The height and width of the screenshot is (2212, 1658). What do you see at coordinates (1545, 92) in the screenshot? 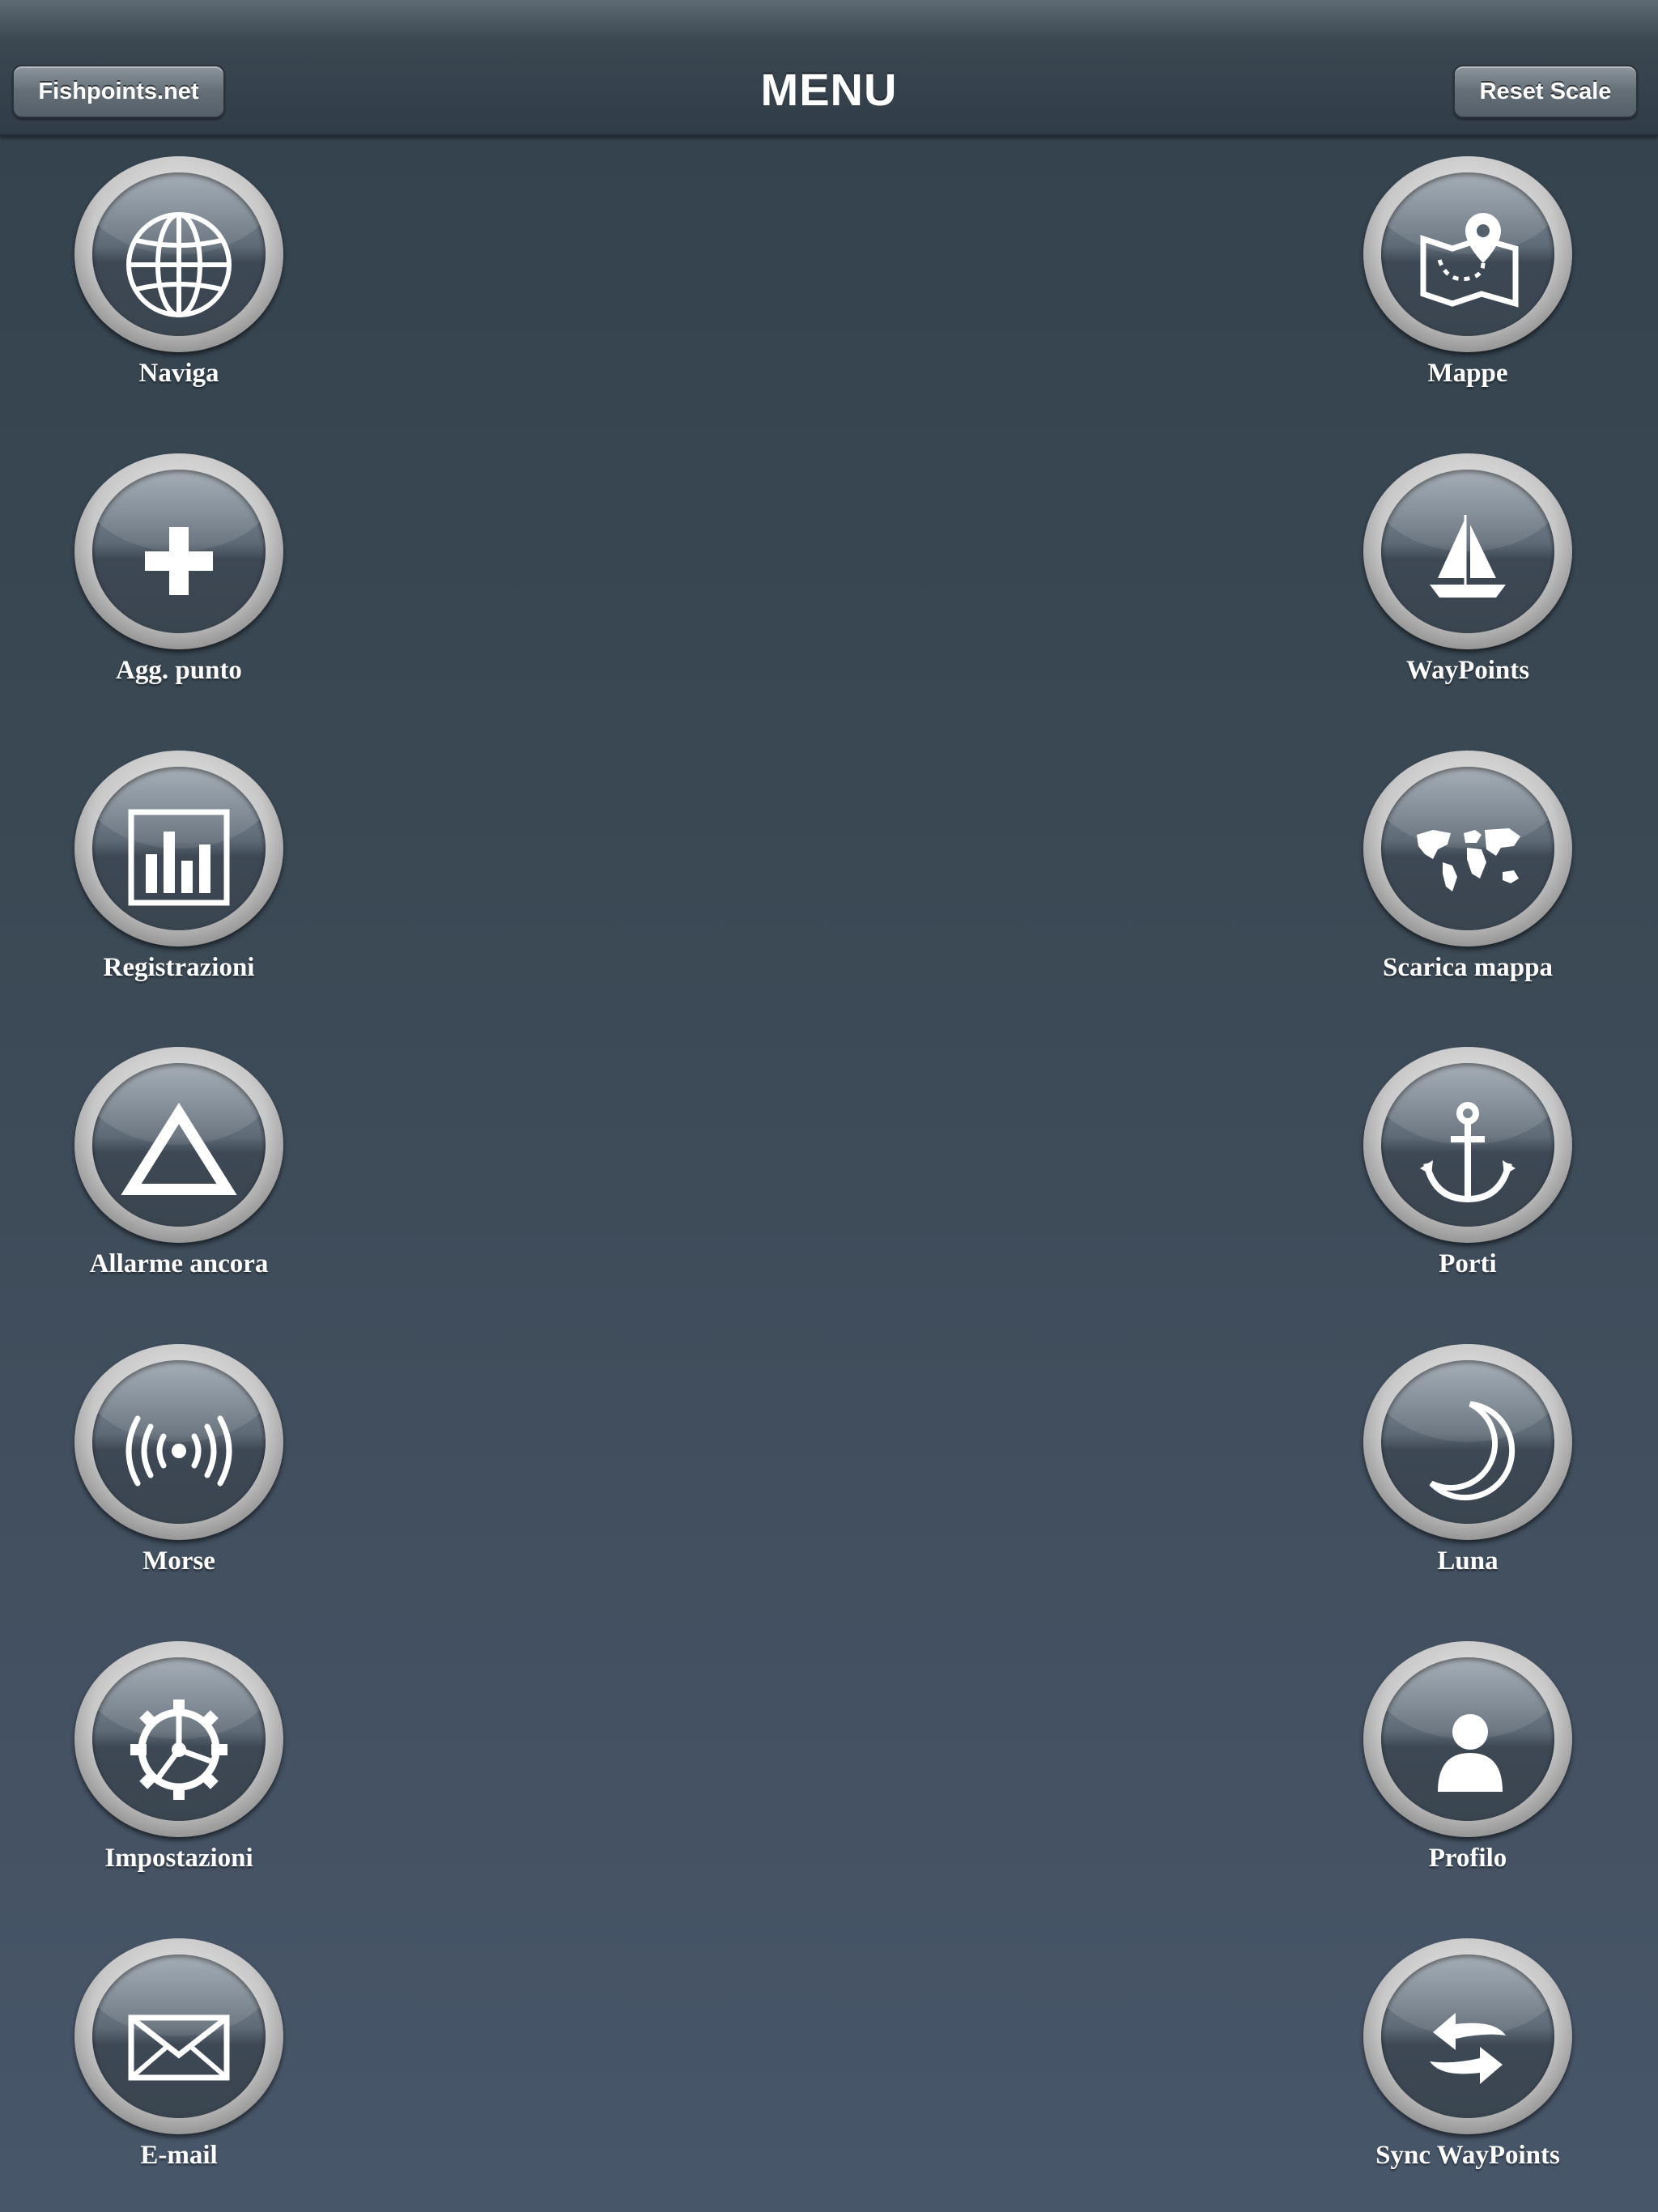
I see `reset-scale-button: Reset Scale` at bounding box center [1545, 92].